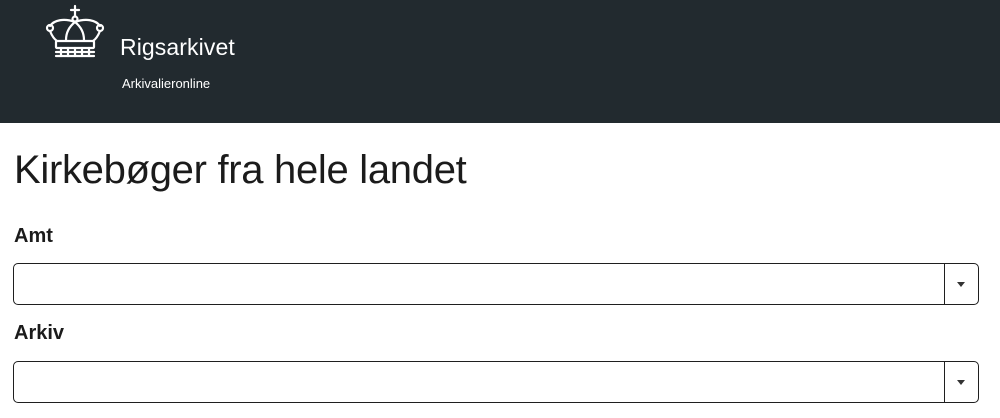  What do you see at coordinates (177, 47) in the screenshot?
I see `brand-name: Rigsarkivet` at bounding box center [177, 47].